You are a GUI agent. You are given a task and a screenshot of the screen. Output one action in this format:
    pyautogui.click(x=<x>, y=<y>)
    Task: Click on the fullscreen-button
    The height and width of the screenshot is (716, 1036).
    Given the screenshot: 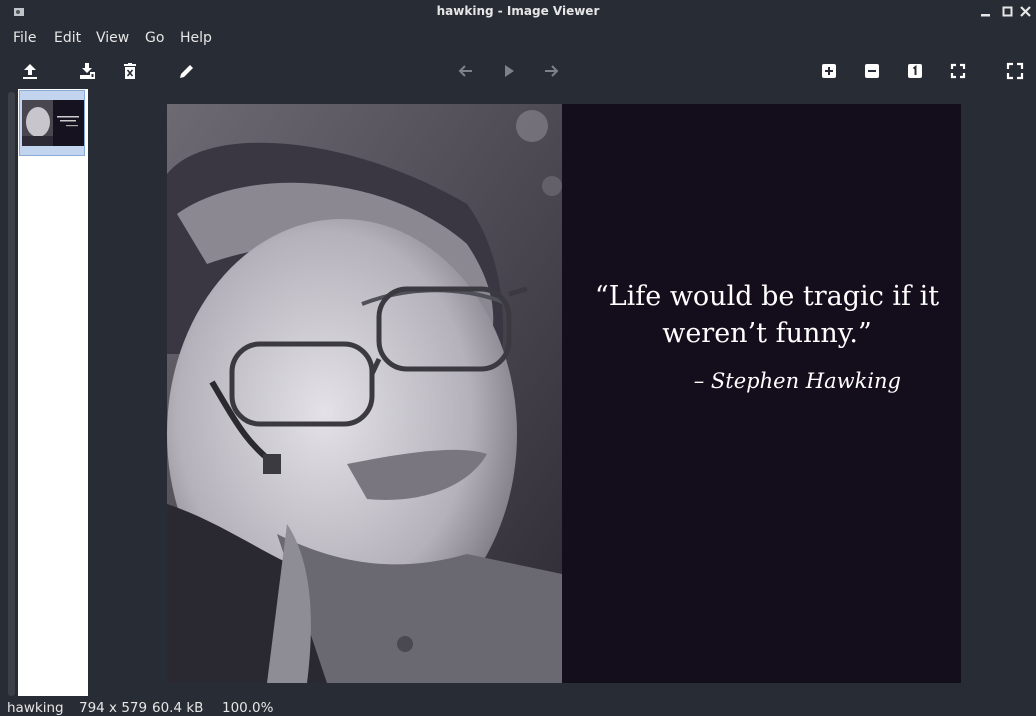 What is the action you would take?
    pyautogui.click(x=1015, y=71)
    